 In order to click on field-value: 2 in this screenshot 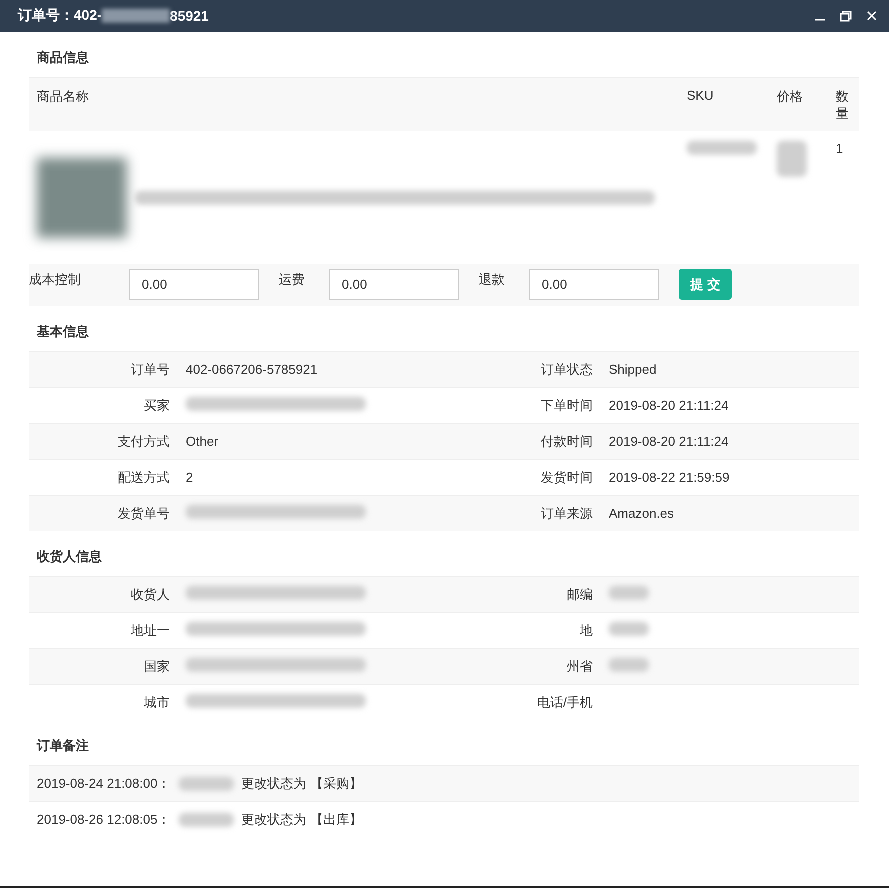, I will do `click(190, 477)`.